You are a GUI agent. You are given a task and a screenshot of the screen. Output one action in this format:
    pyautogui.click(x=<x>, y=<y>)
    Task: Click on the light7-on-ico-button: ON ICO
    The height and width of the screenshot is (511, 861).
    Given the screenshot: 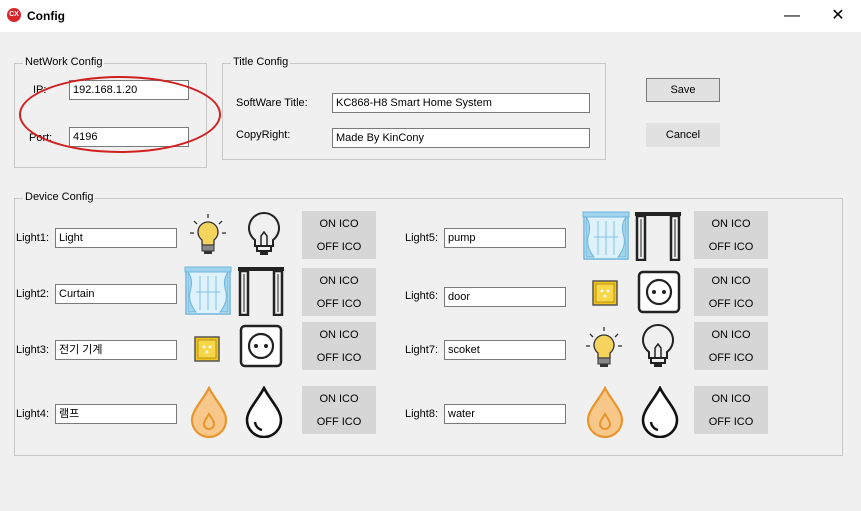 What is the action you would take?
    pyautogui.click(x=731, y=335)
    